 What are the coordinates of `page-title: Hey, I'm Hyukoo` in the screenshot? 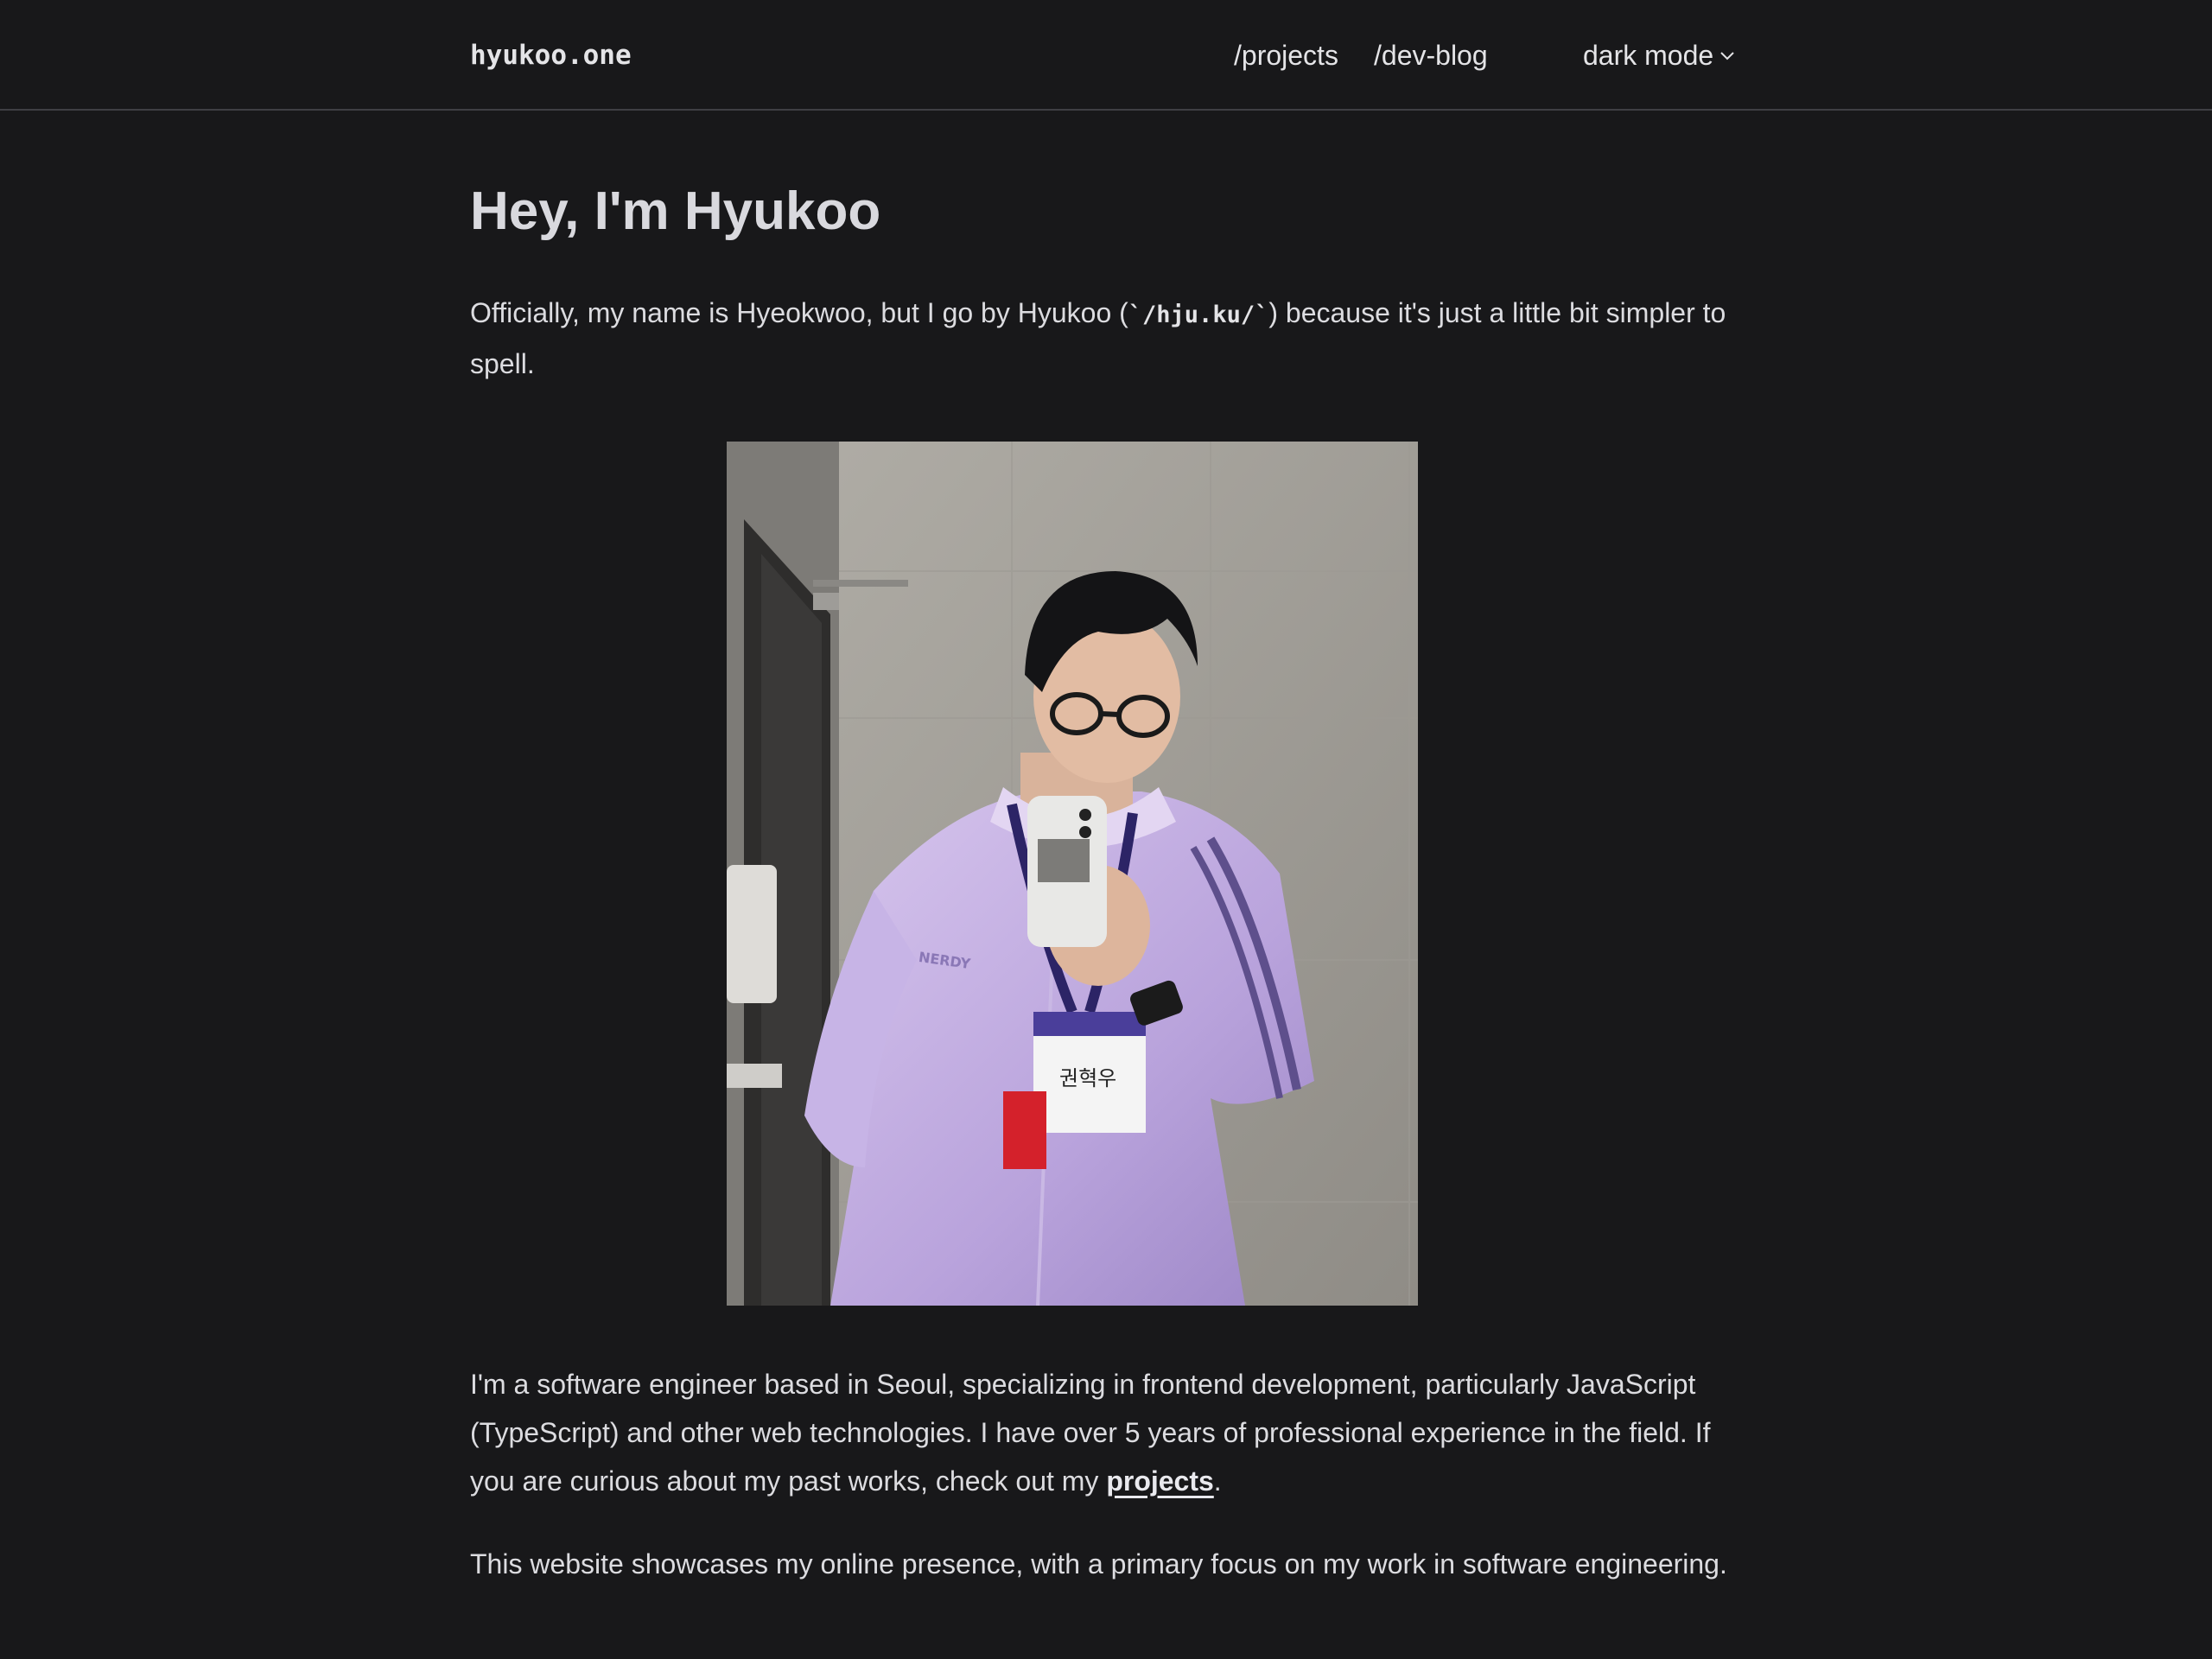 It's located at (675, 211).